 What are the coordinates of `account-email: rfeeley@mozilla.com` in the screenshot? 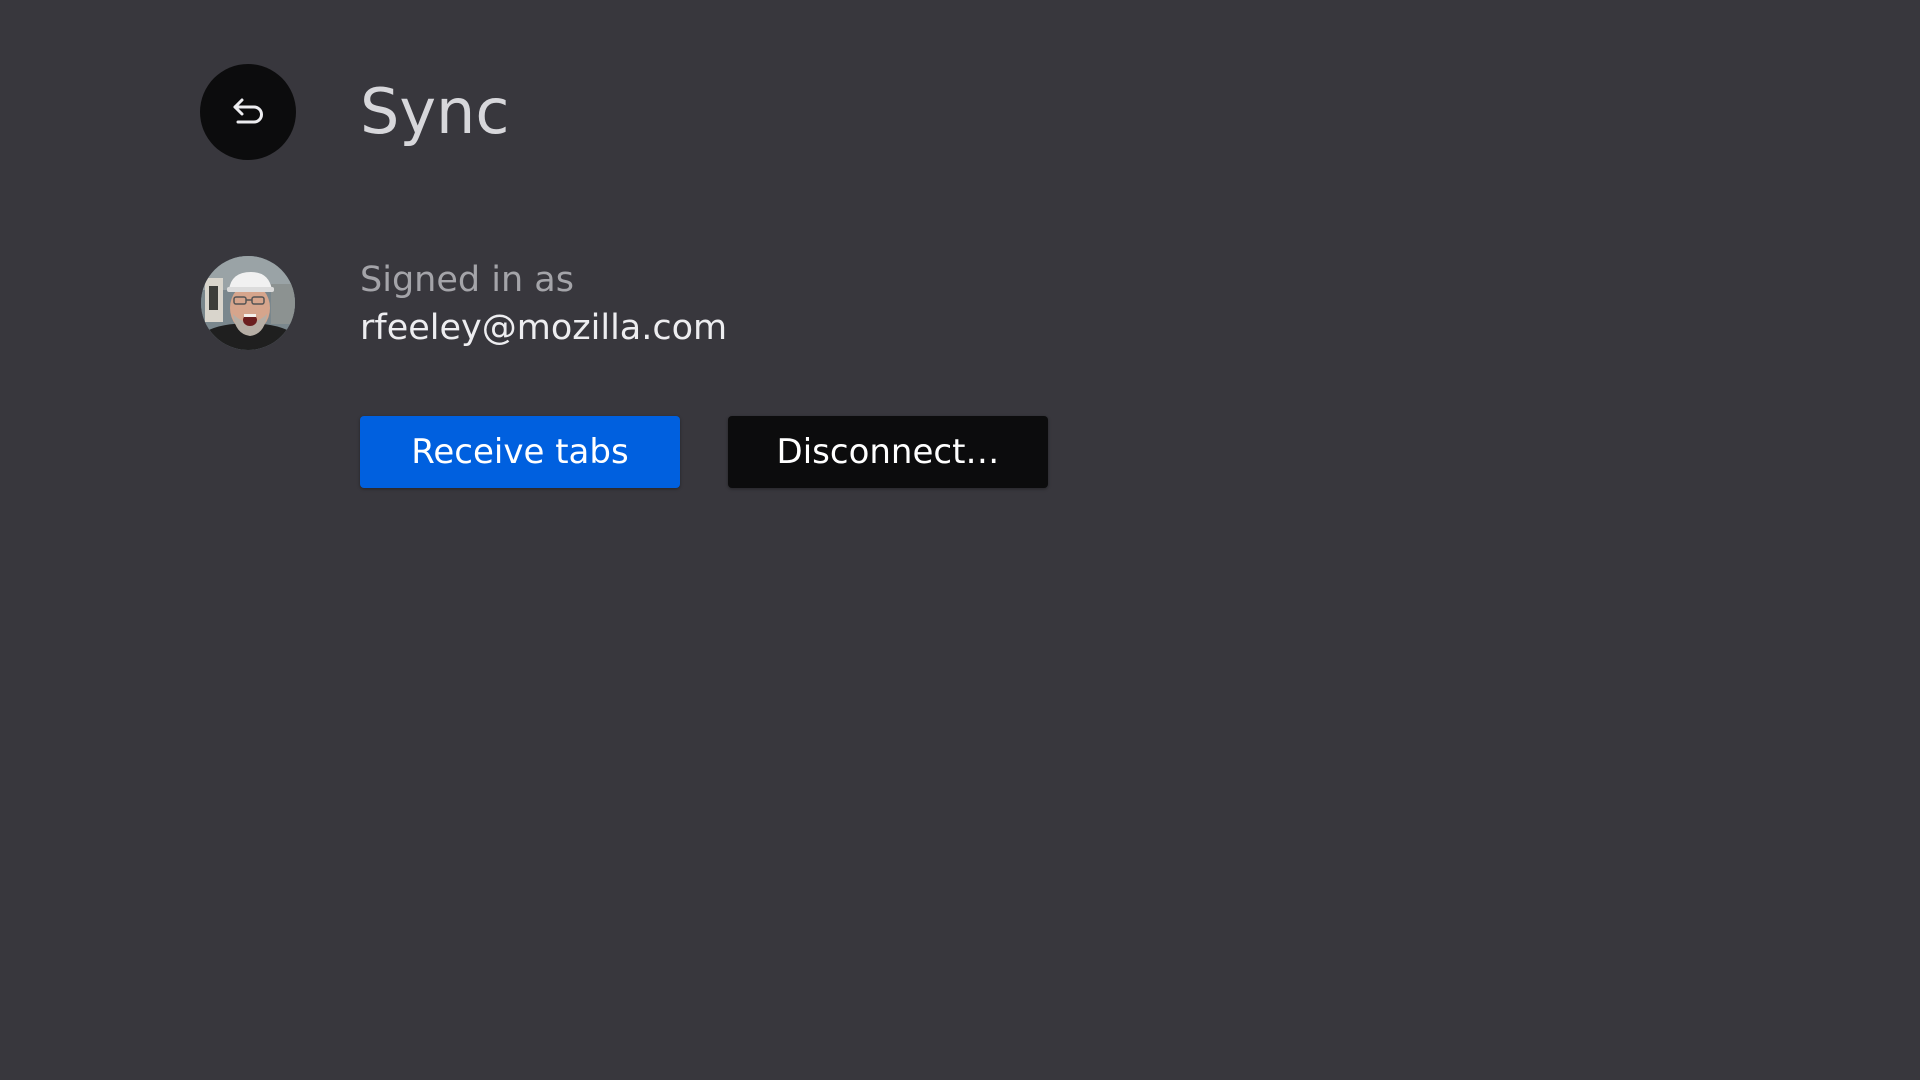 It's located at (544, 328).